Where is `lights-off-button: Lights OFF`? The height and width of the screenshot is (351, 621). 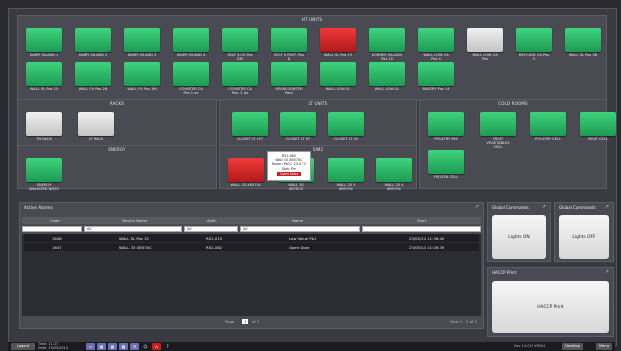
lights-off-button: Lights OFF is located at coordinates (584, 237).